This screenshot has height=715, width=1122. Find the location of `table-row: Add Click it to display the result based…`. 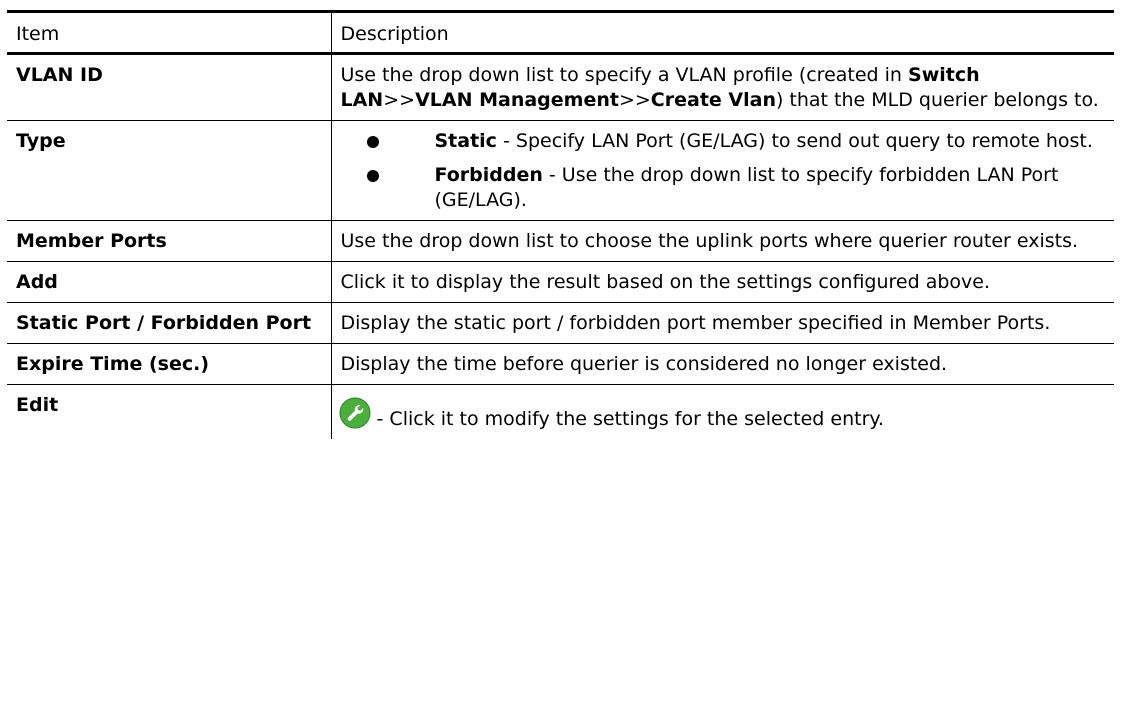

table-row: Add Click it to display the result based… is located at coordinates (560, 282).